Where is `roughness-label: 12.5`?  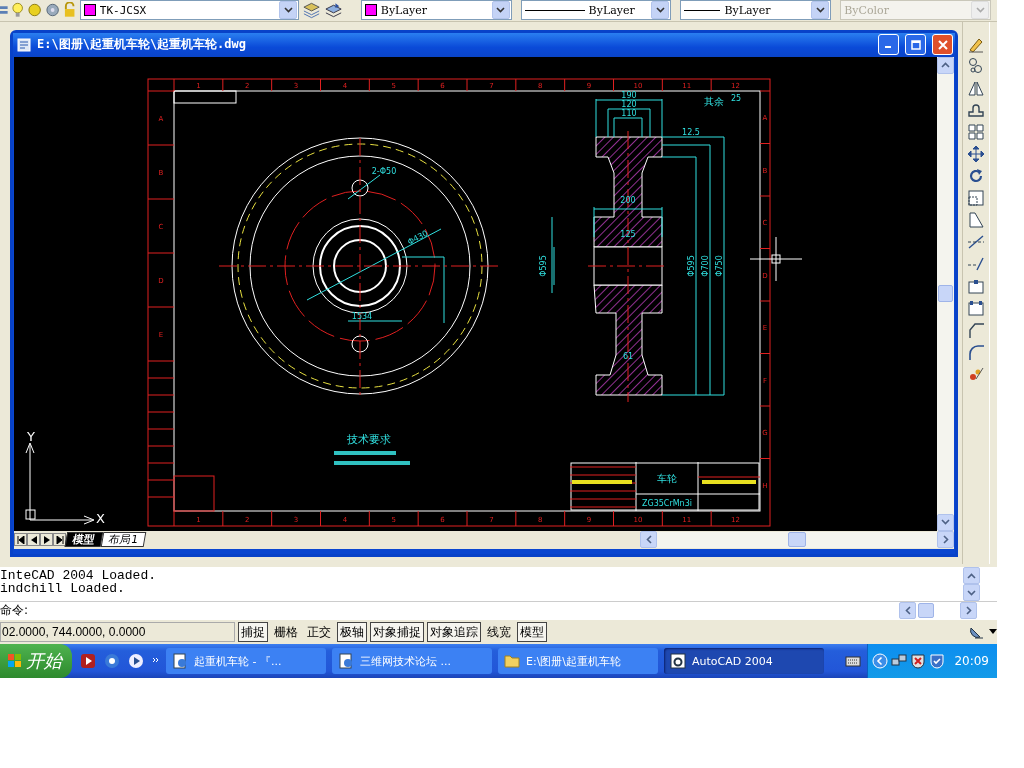 roughness-label: 12.5 is located at coordinates (691, 132).